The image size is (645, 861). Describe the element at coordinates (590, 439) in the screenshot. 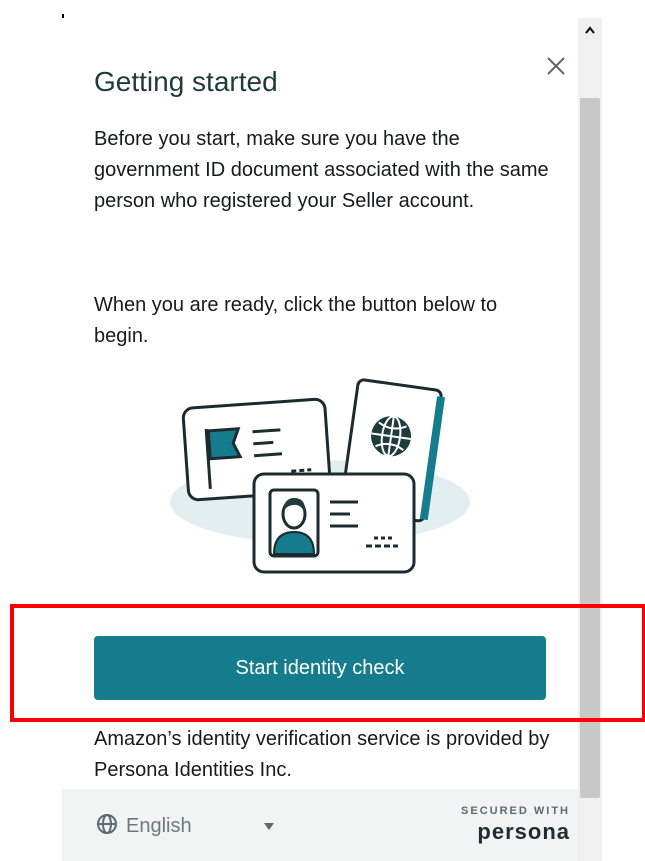

I see `scrollbar` at that location.